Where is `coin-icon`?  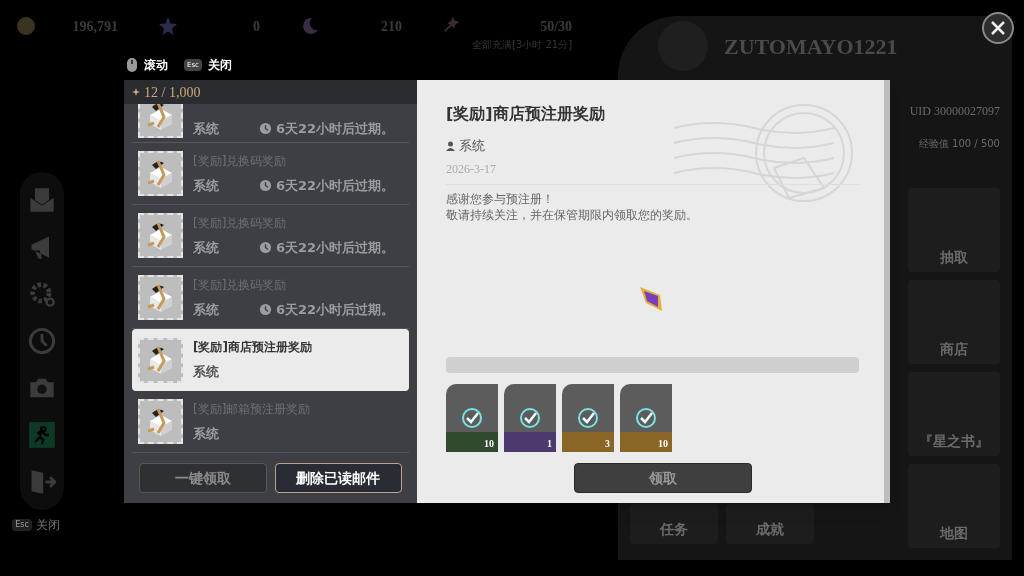 coin-icon is located at coordinates (26, 26).